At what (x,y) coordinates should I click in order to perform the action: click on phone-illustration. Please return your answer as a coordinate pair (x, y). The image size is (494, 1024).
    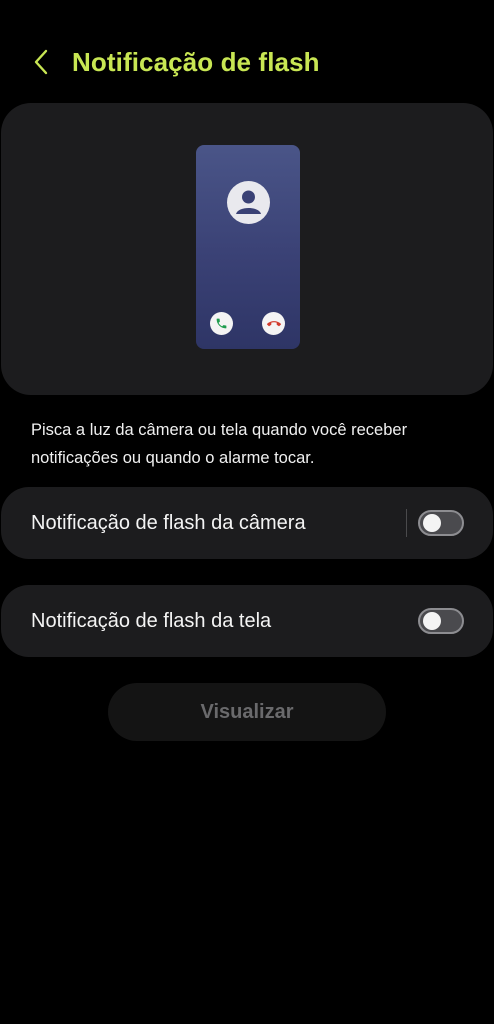
    Looking at the image, I should click on (248, 247).